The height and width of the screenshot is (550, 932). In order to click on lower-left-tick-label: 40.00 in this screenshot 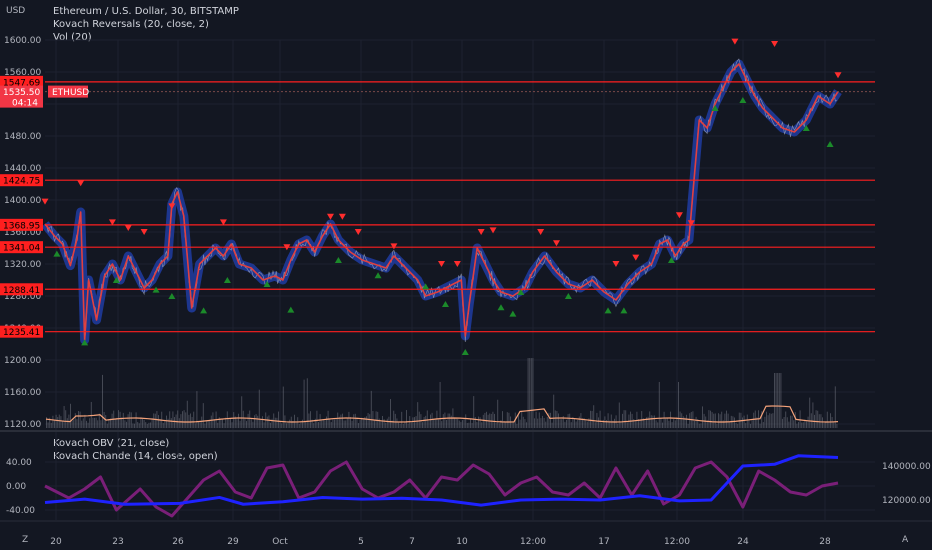, I will do `click(19, 463)`.